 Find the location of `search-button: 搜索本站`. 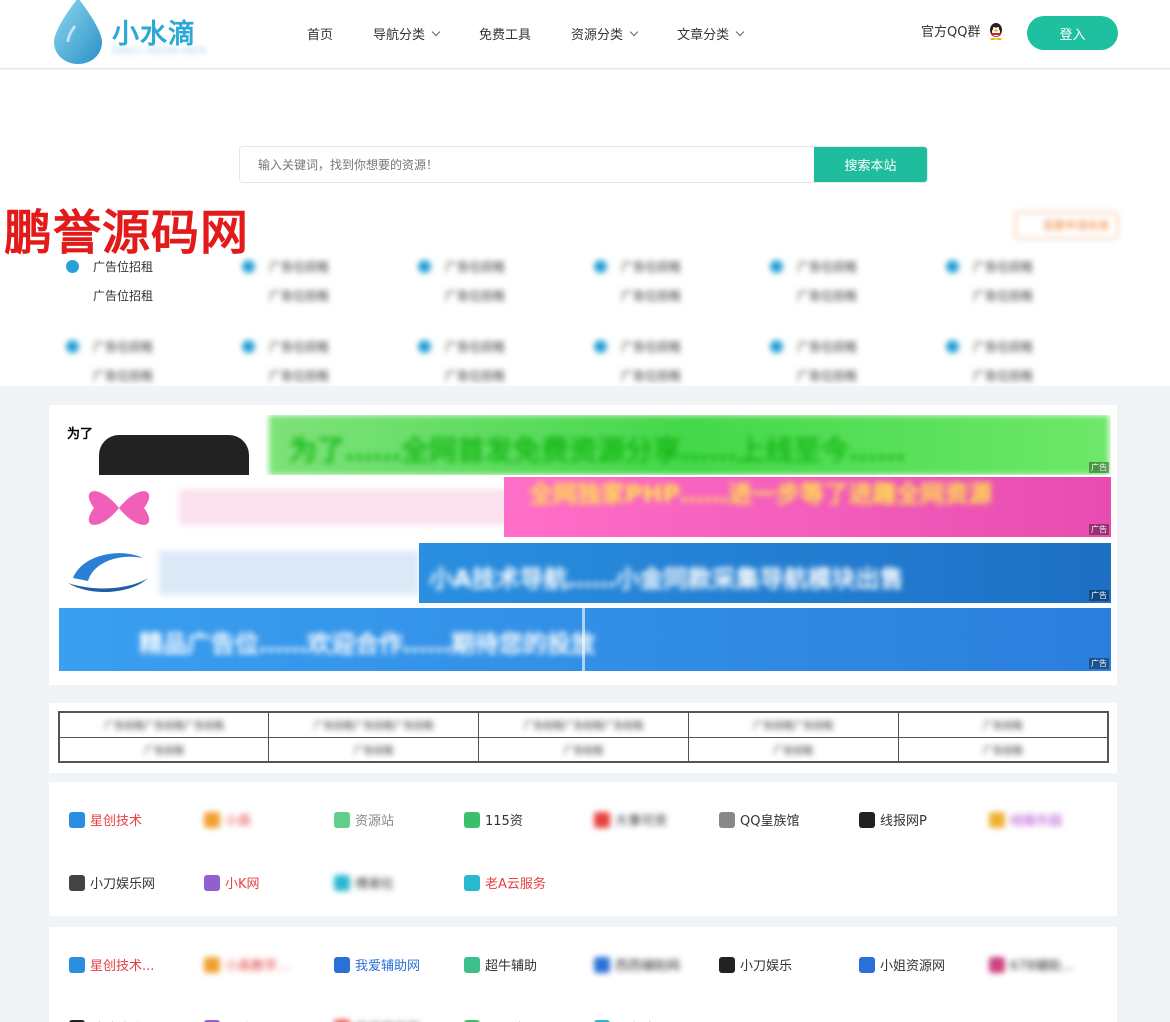

search-button: 搜索本站 is located at coordinates (870, 164).